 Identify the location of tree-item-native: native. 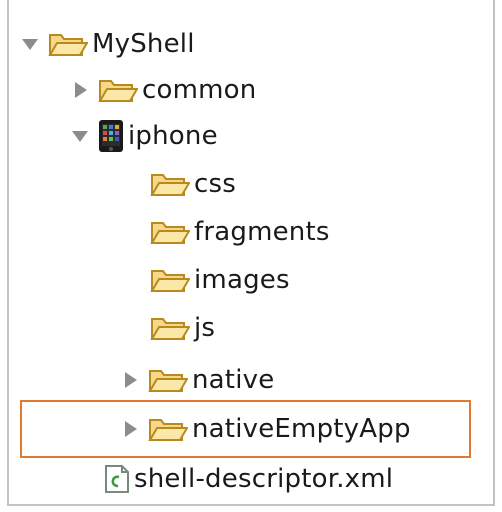
(197, 380).